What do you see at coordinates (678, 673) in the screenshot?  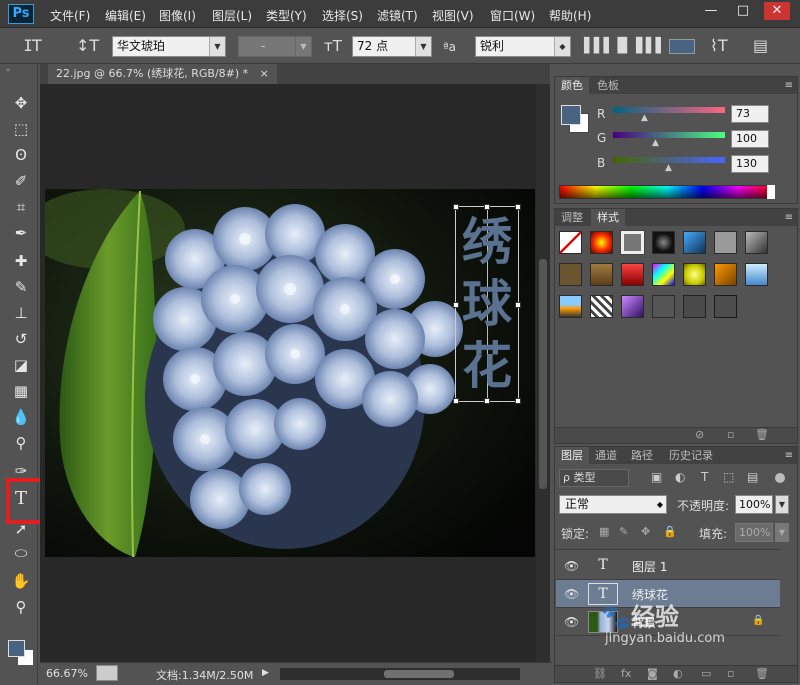 I see `new-adjustment-icon: ◐` at bounding box center [678, 673].